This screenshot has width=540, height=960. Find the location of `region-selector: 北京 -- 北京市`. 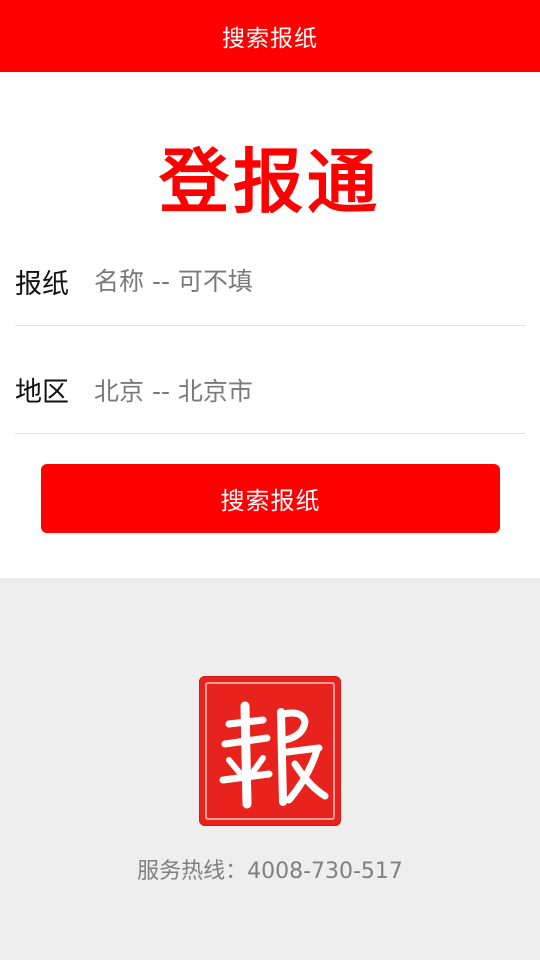

region-selector: 北京 -- 北京市 is located at coordinates (294, 390).